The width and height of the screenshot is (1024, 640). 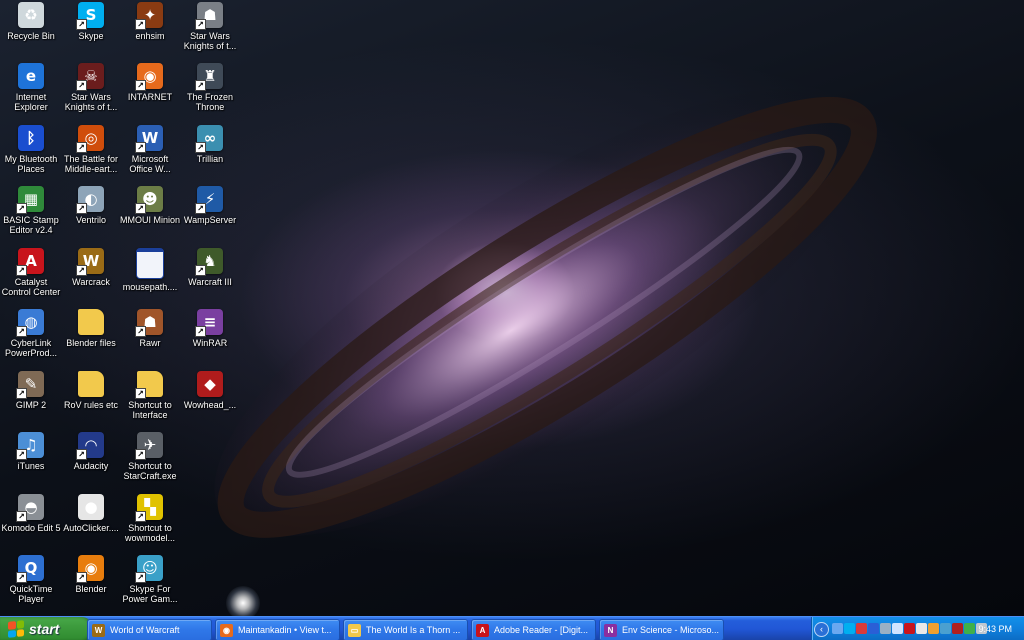 What do you see at coordinates (90, 16) in the screenshot?
I see `skype-icon: S ↗` at bounding box center [90, 16].